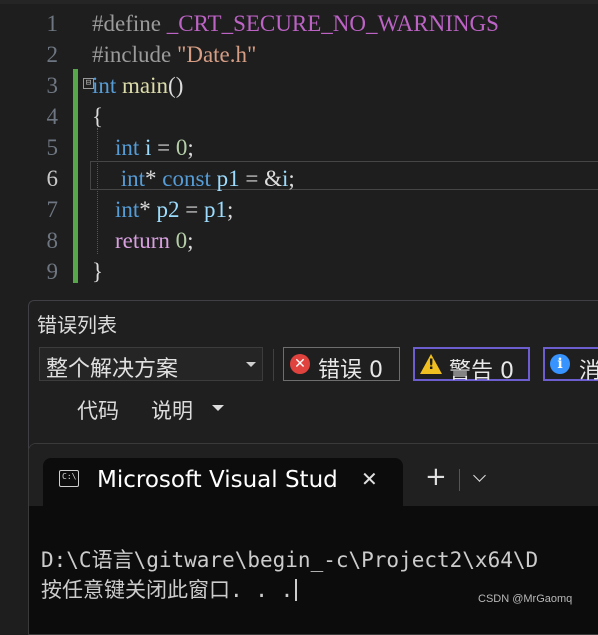 The width and height of the screenshot is (598, 635). What do you see at coordinates (217, 480) in the screenshot?
I see `terminal-tab-title: Microsoft Visual Stud` at bounding box center [217, 480].